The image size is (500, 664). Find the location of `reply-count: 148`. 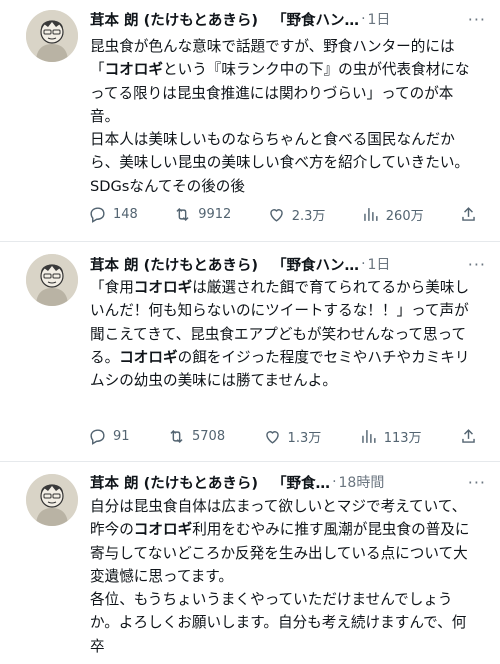

reply-count: 148 is located at coordinates (125, 214).